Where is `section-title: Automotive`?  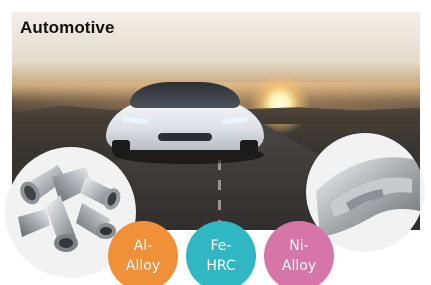
section-title: Automotive is located at coordinates (67, 27).